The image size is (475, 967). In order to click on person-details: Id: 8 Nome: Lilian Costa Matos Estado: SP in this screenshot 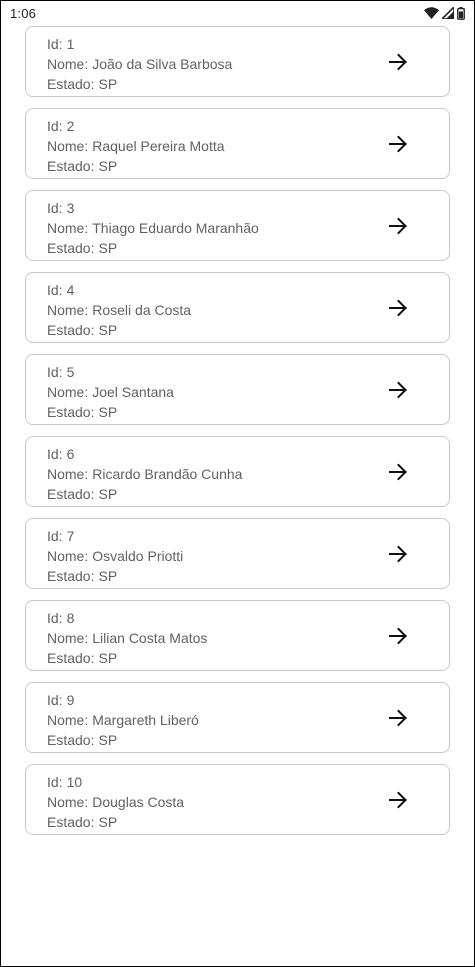, I will do `click(127, 638)`.